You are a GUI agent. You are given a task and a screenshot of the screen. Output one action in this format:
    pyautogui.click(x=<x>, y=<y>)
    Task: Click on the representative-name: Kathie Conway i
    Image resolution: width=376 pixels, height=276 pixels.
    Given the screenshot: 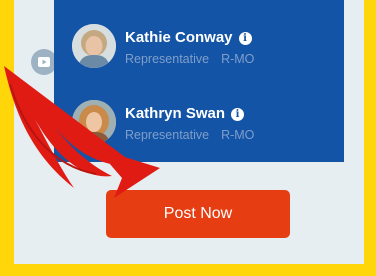 What is the action you would take?
    pyautogui.click(x=188, y=37)
    